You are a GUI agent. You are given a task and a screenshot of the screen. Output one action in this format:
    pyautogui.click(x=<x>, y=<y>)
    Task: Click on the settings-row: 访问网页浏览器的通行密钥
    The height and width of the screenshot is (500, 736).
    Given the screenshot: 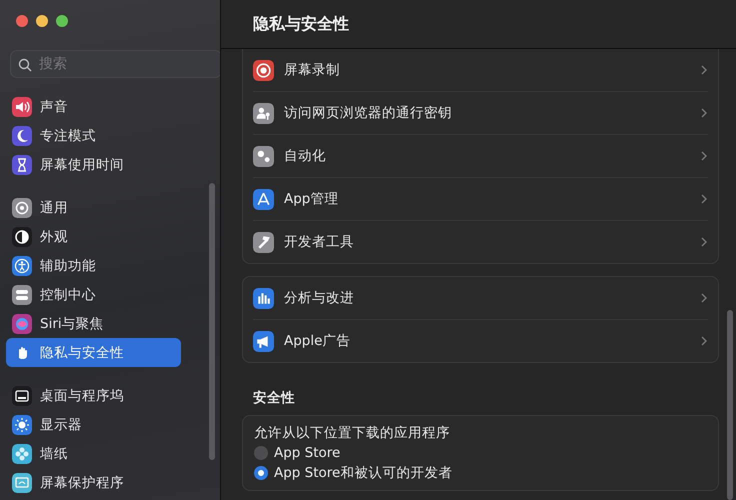 What is the action you would take?
    pyautogui.click(x=480, y=112)
    